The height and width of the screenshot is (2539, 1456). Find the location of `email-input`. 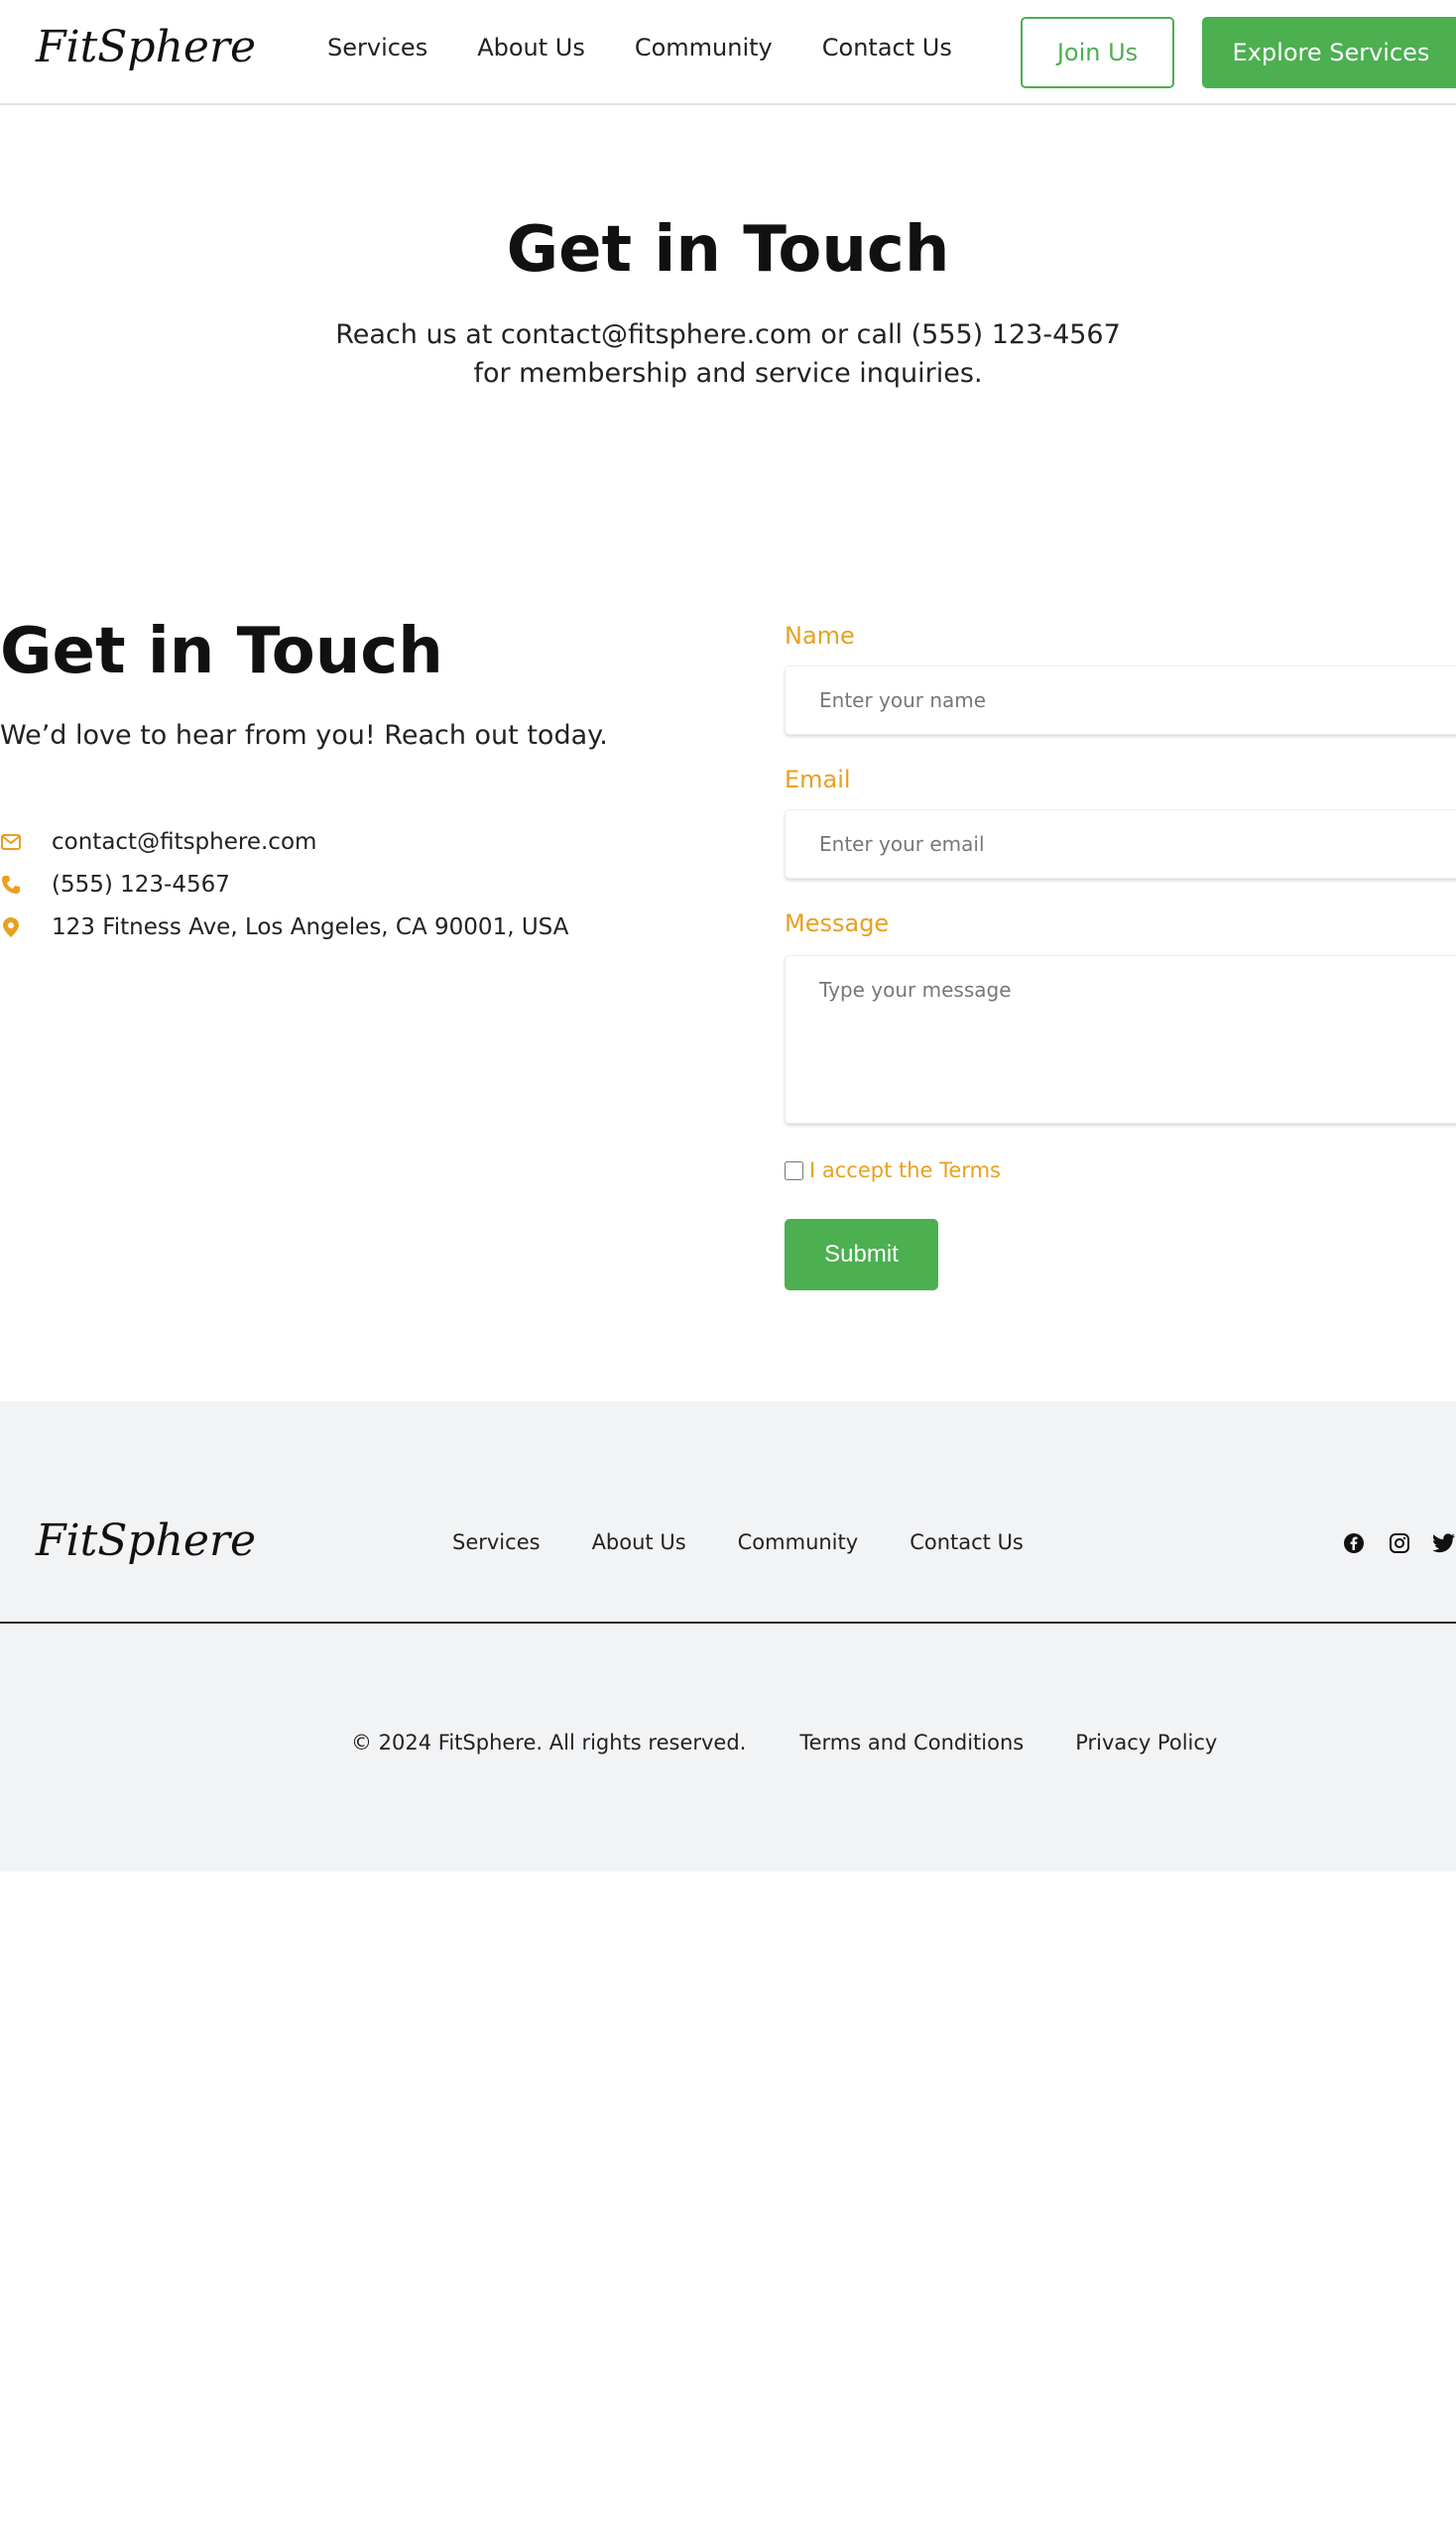

email-input is located at coordinates (1120, 844).